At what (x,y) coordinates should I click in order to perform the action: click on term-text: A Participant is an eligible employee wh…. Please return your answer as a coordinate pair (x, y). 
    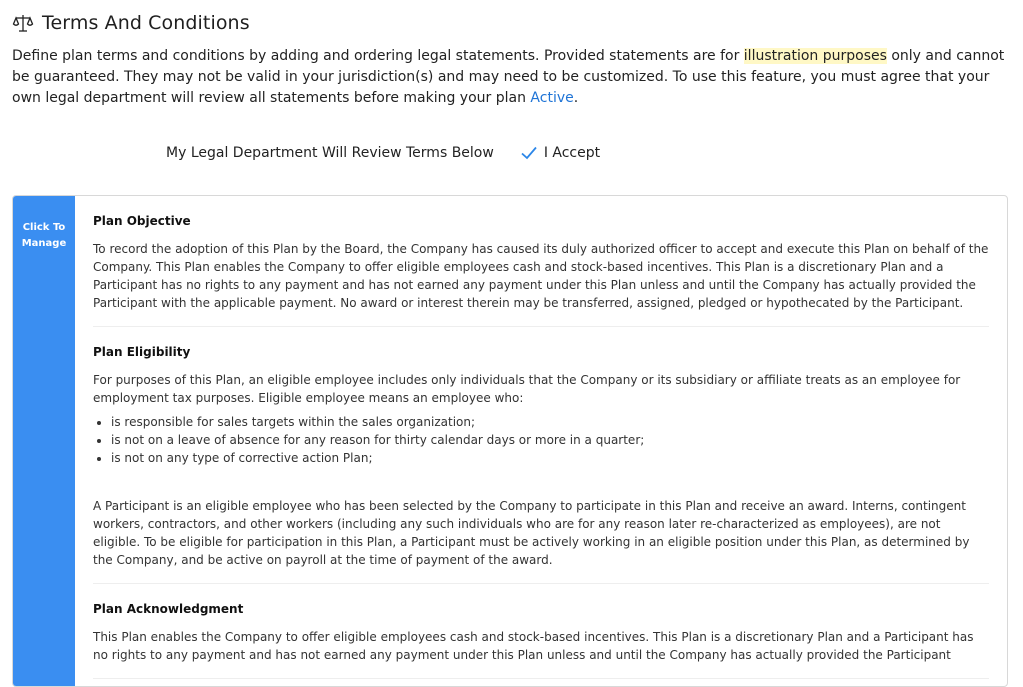
    Looking at the image, I should click on (531, 533).